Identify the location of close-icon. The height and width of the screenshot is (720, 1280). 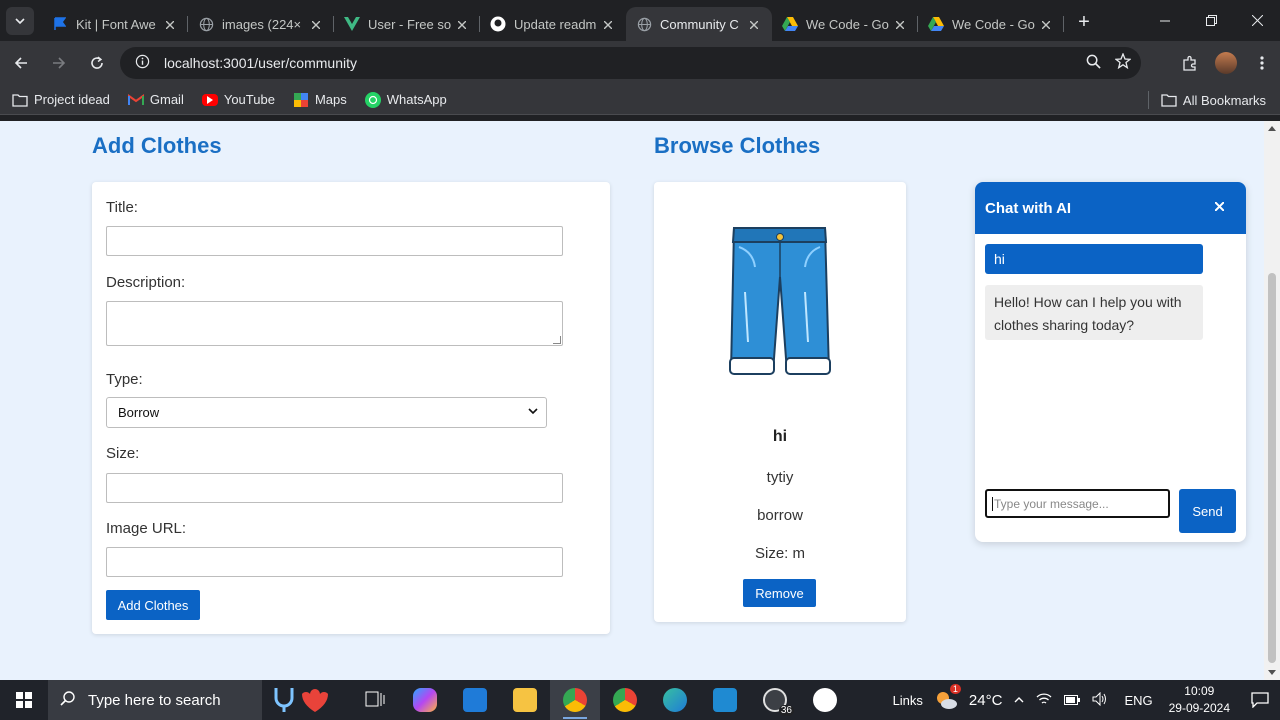
(1219, 206).